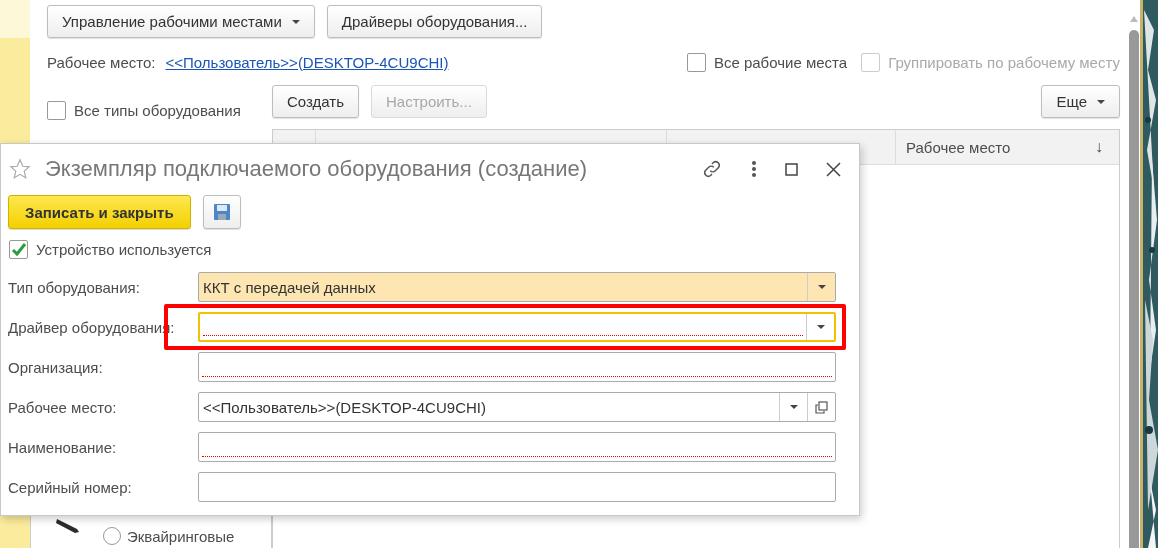  I want to click on dialog-title: Экземпляр подключаемого оборудования (создание), so click(316, 169).